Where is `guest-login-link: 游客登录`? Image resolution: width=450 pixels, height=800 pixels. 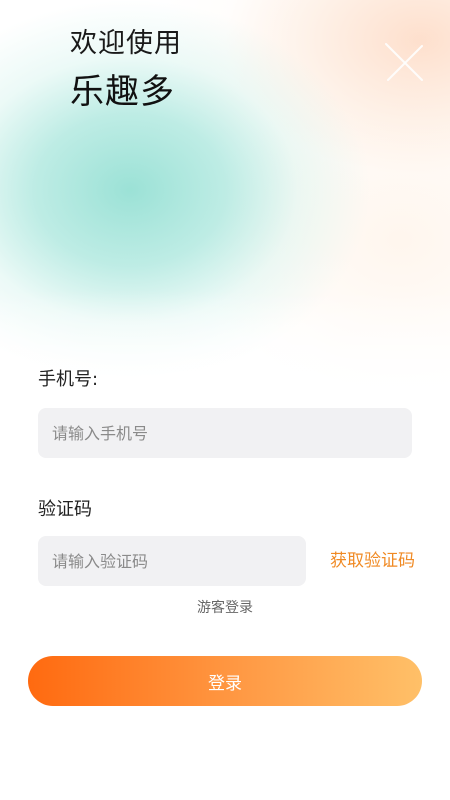
guest-login-link: 游客登录 is located at coordinates (225, 608).